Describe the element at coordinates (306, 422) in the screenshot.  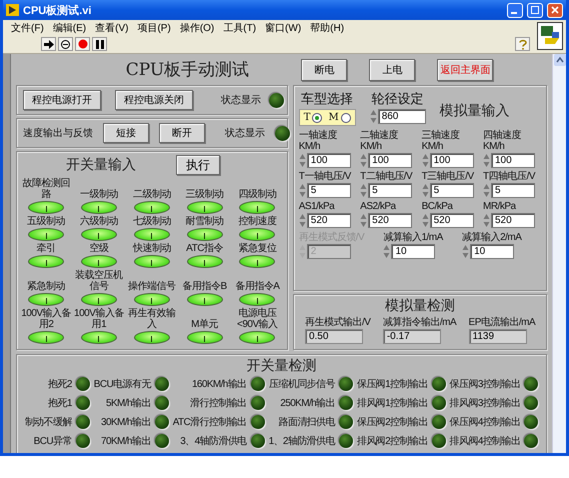
I see `led-label: 路面清扫供电` at that location.